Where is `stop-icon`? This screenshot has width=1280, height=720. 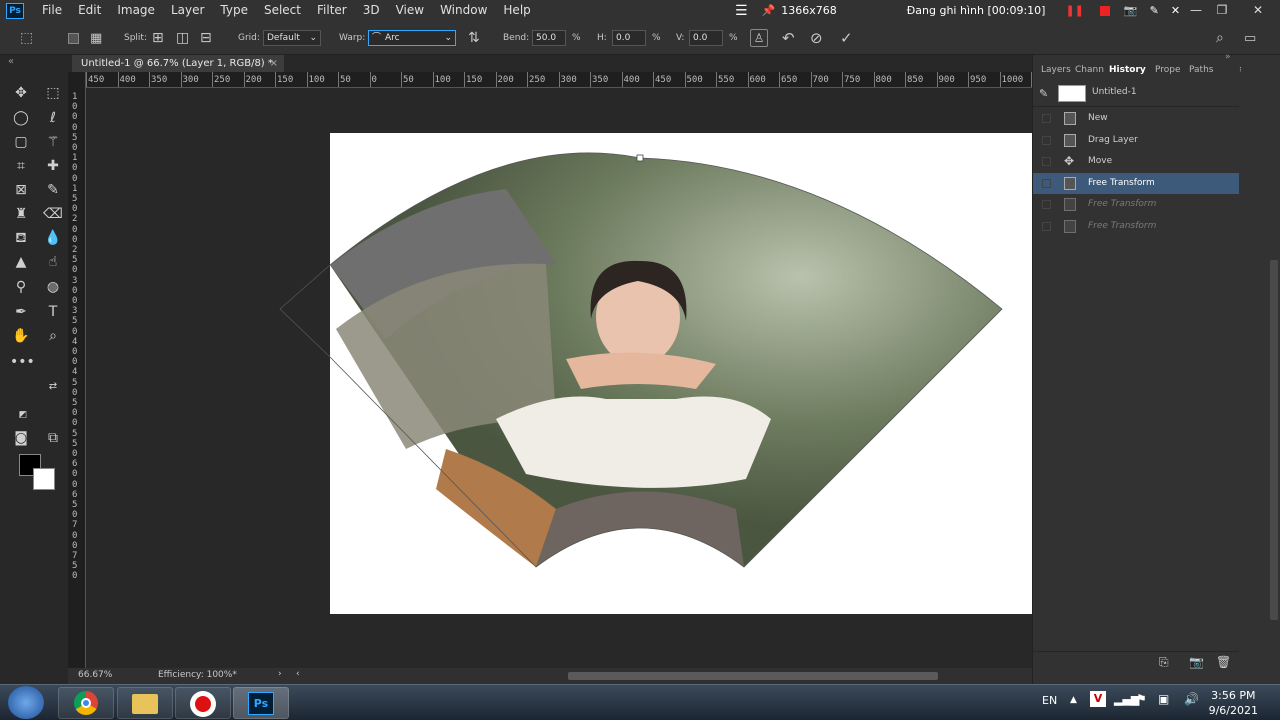 stop-icon is located at coordinates (1104, 10).